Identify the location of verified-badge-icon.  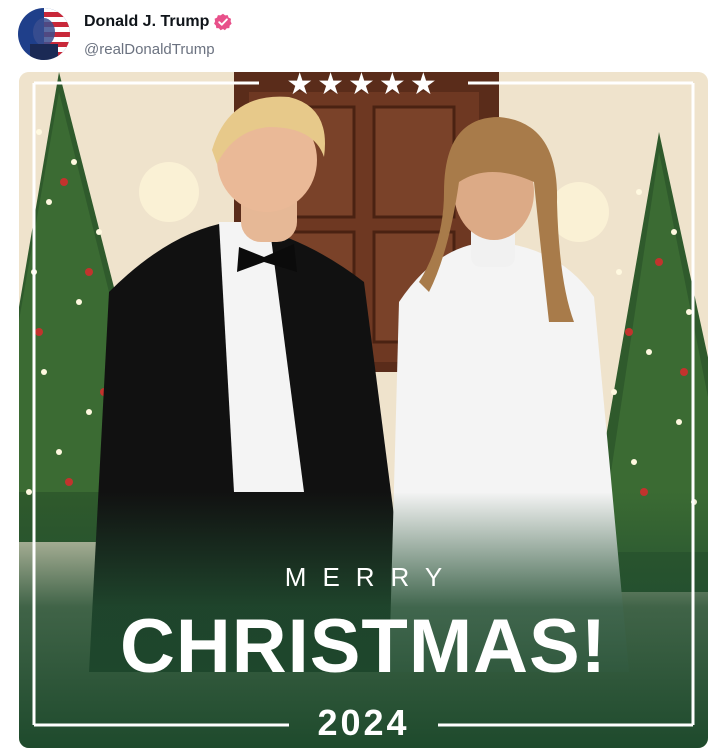
(223, 22).